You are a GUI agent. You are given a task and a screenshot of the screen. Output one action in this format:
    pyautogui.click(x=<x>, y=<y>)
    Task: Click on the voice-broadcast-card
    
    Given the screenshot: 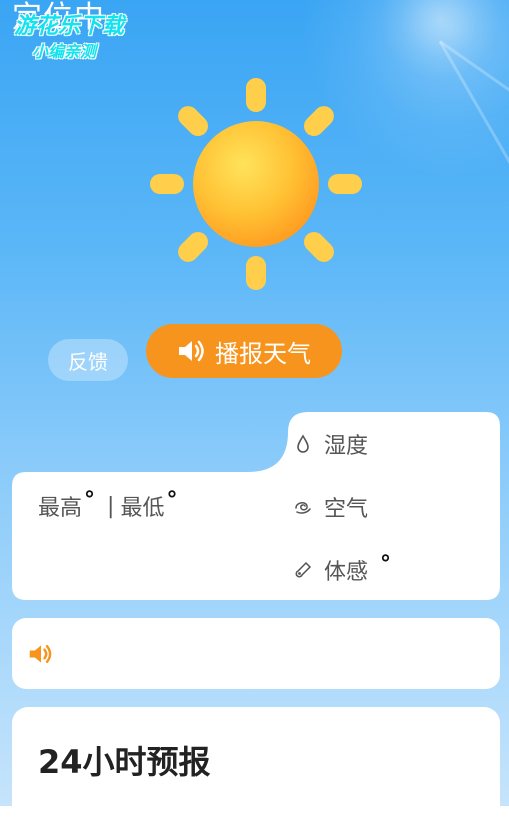 What is the action you would take?
    pyautogui.click(x=256, y=653)
    